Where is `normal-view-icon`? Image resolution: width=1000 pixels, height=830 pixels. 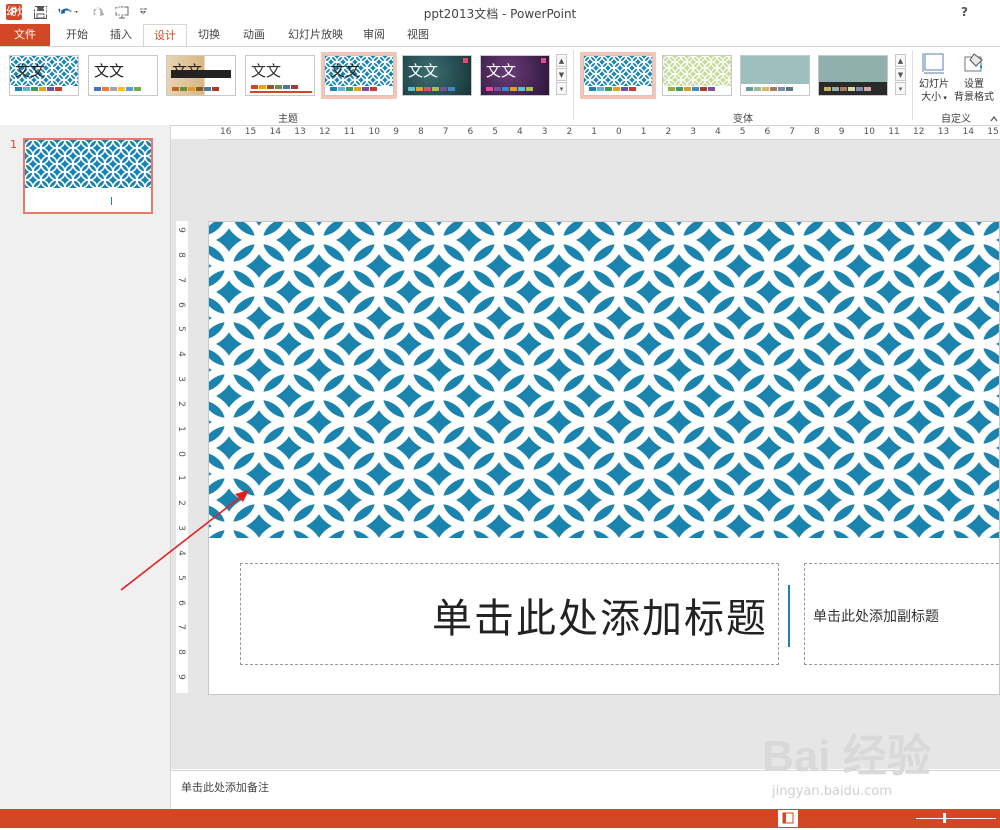 normal-view-icon is located at coordinates (788, 818).